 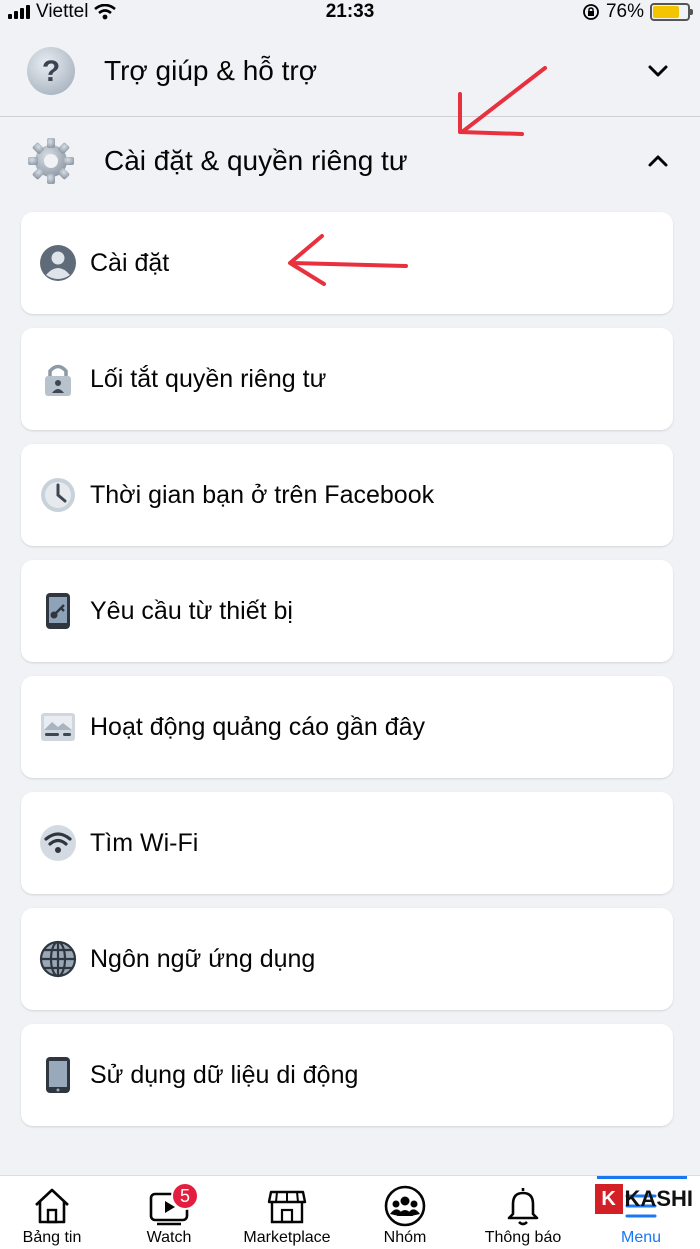 I want to click on kashi-watermark-logo: K KASHI, so click(x=643, y=1199).